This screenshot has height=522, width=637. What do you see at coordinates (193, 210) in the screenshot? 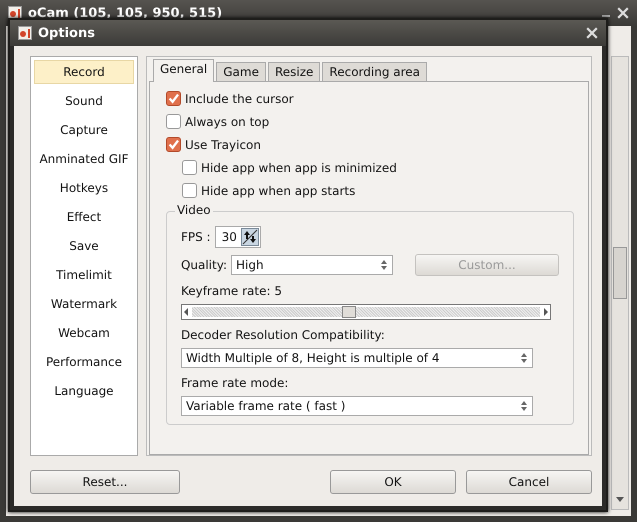
I see `group-title: Video` at bounding box center [193, 210].